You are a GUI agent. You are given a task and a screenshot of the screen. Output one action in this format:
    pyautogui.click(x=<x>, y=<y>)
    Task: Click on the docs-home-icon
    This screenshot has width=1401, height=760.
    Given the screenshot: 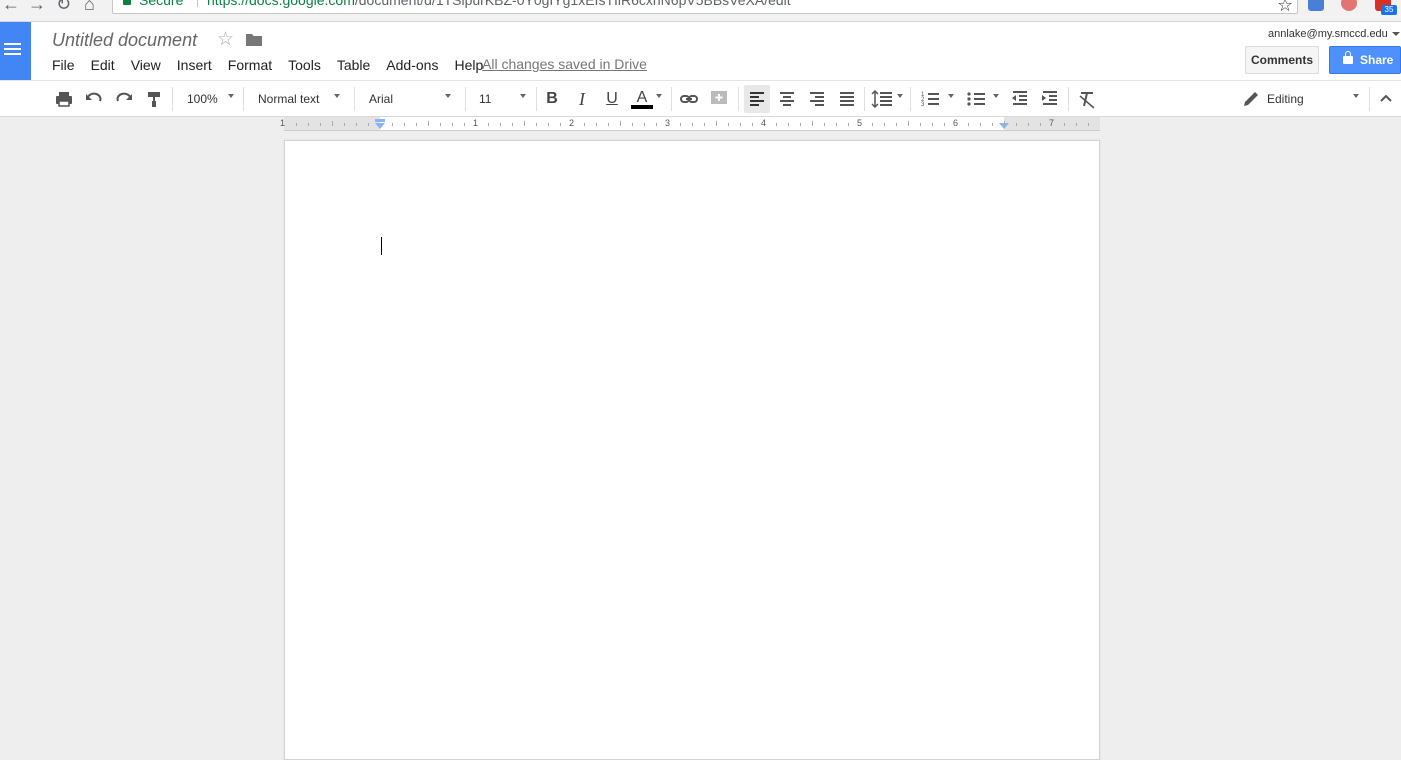 What is the action you would take?
    pyautogui.click(x=15, y=51)
    